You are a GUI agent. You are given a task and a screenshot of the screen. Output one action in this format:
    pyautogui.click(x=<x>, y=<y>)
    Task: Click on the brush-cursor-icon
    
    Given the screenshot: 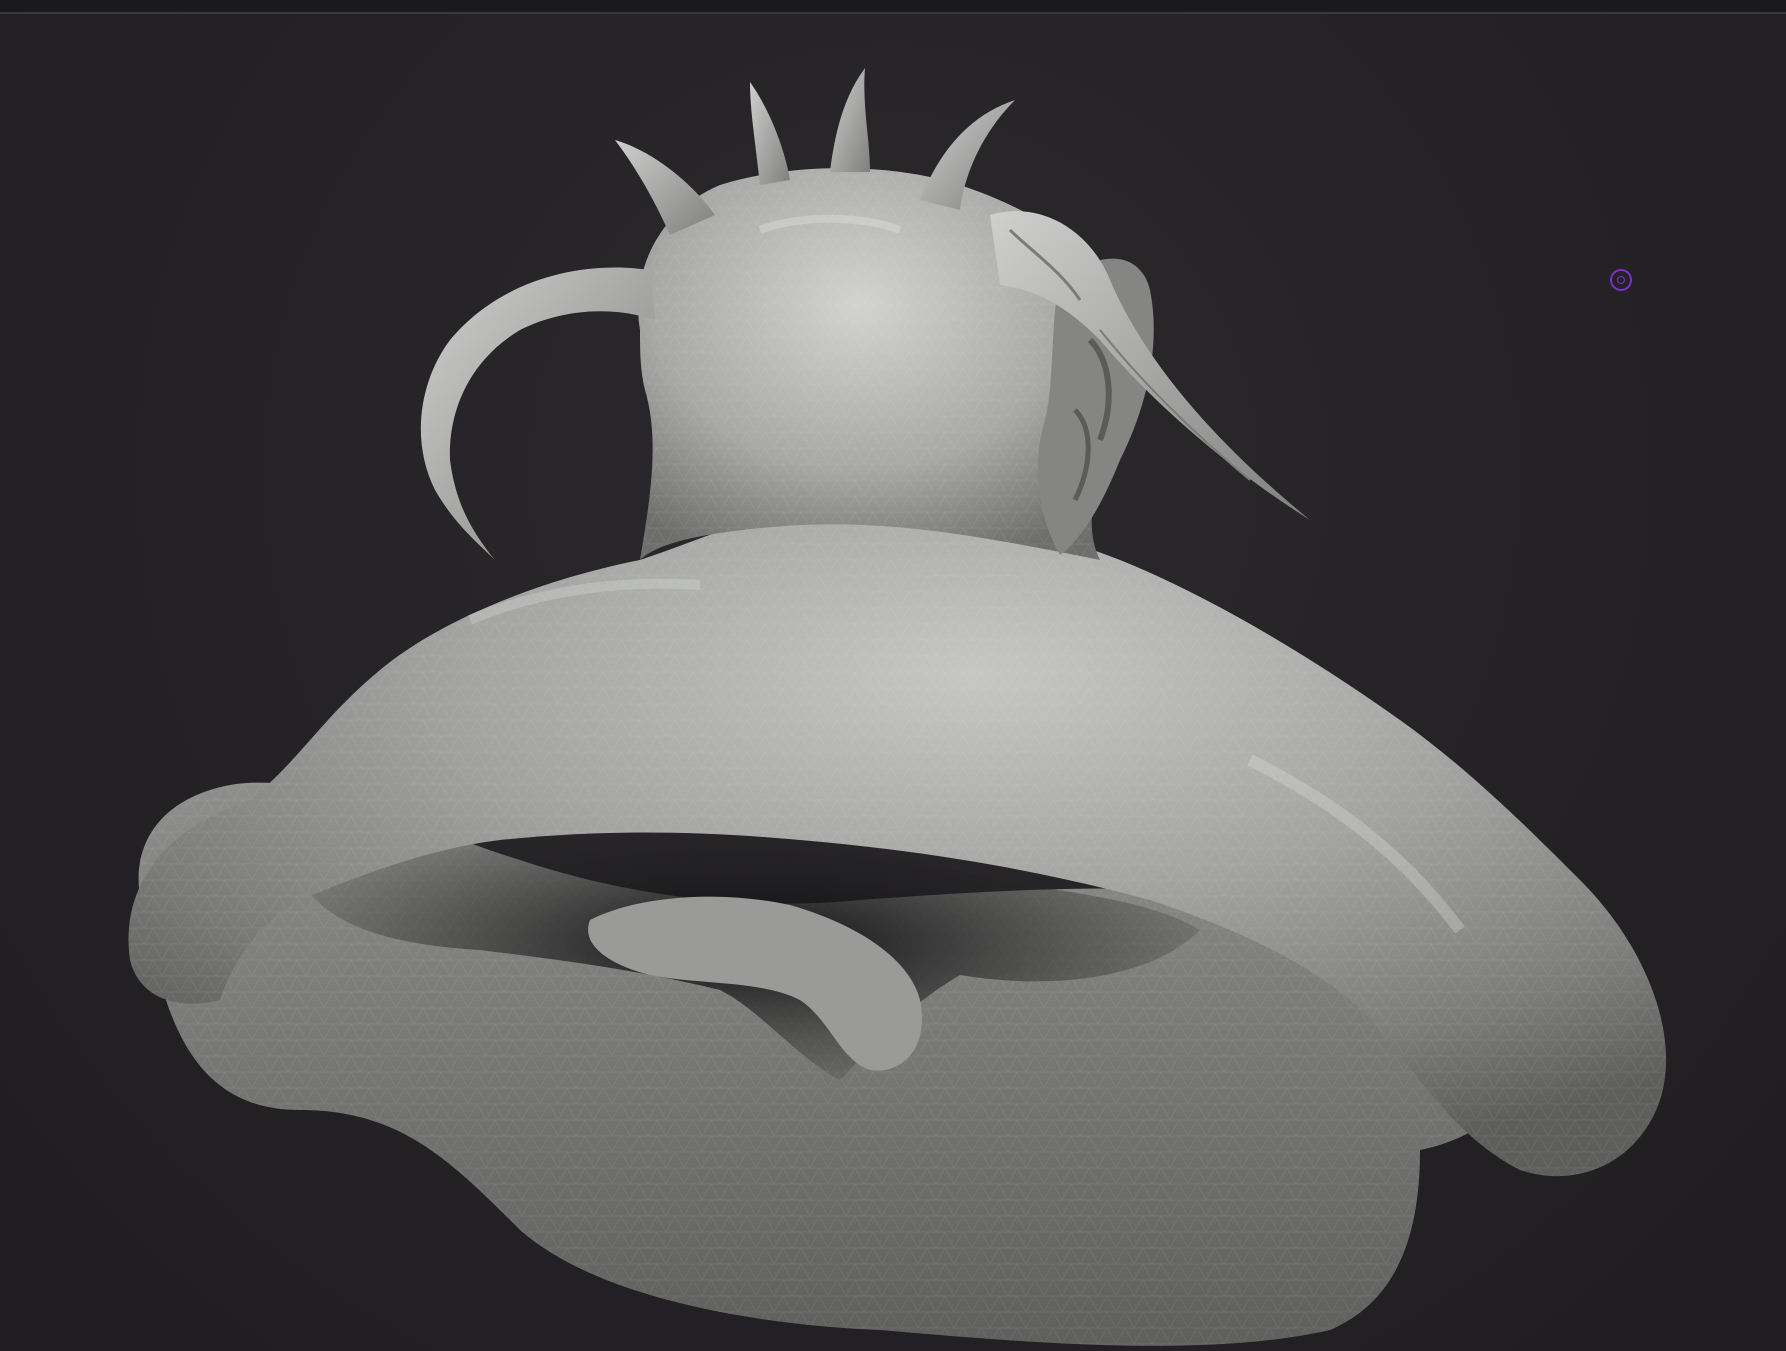 What is the action you would take?
    pyautogui.click(x=1621, y=280)
    